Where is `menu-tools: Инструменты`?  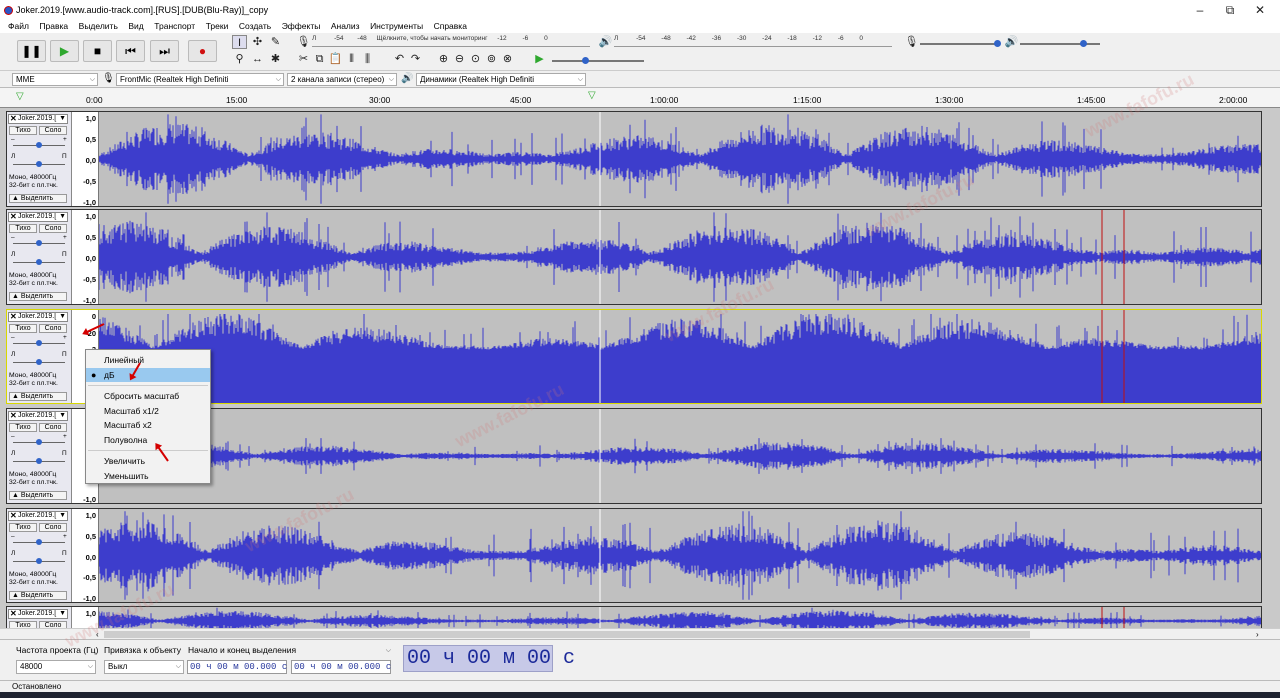
menu-tools: Инструменты is located at coordinates (396, 26).